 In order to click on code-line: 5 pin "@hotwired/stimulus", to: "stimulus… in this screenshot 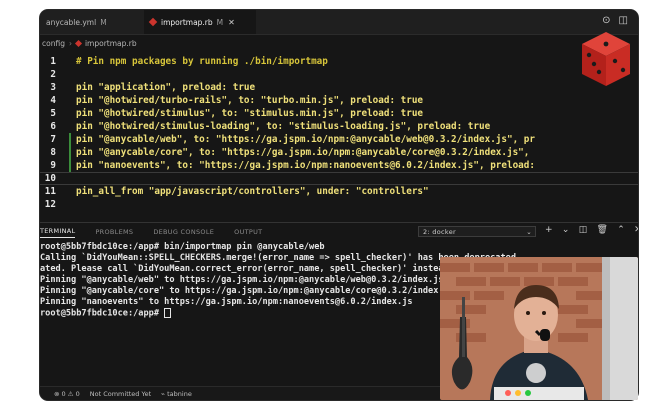, I will do `click(339, 113)`.